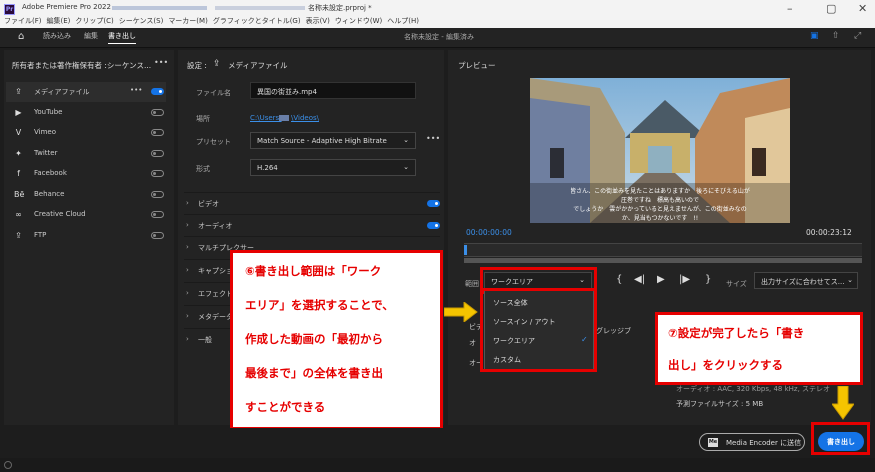 The image size is (875, 472). I want to click on subtitle-line-3: でしょうか 雲がかかっていると見えませんが、この街並みなの, so click(660, 209).